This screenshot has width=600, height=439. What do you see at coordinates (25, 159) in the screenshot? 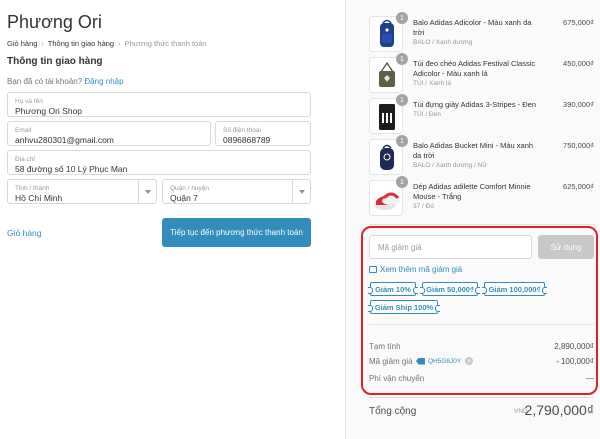
I see `address-field-label: Địa chỉ` at bounding box center [25, 159].